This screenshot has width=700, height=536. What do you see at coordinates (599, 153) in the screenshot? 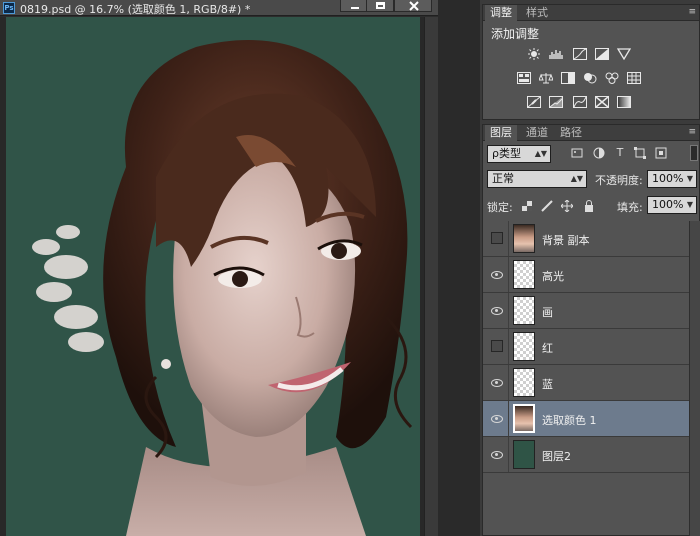
I see `filter-adjustment-icon` at bounding box center [599, 153].